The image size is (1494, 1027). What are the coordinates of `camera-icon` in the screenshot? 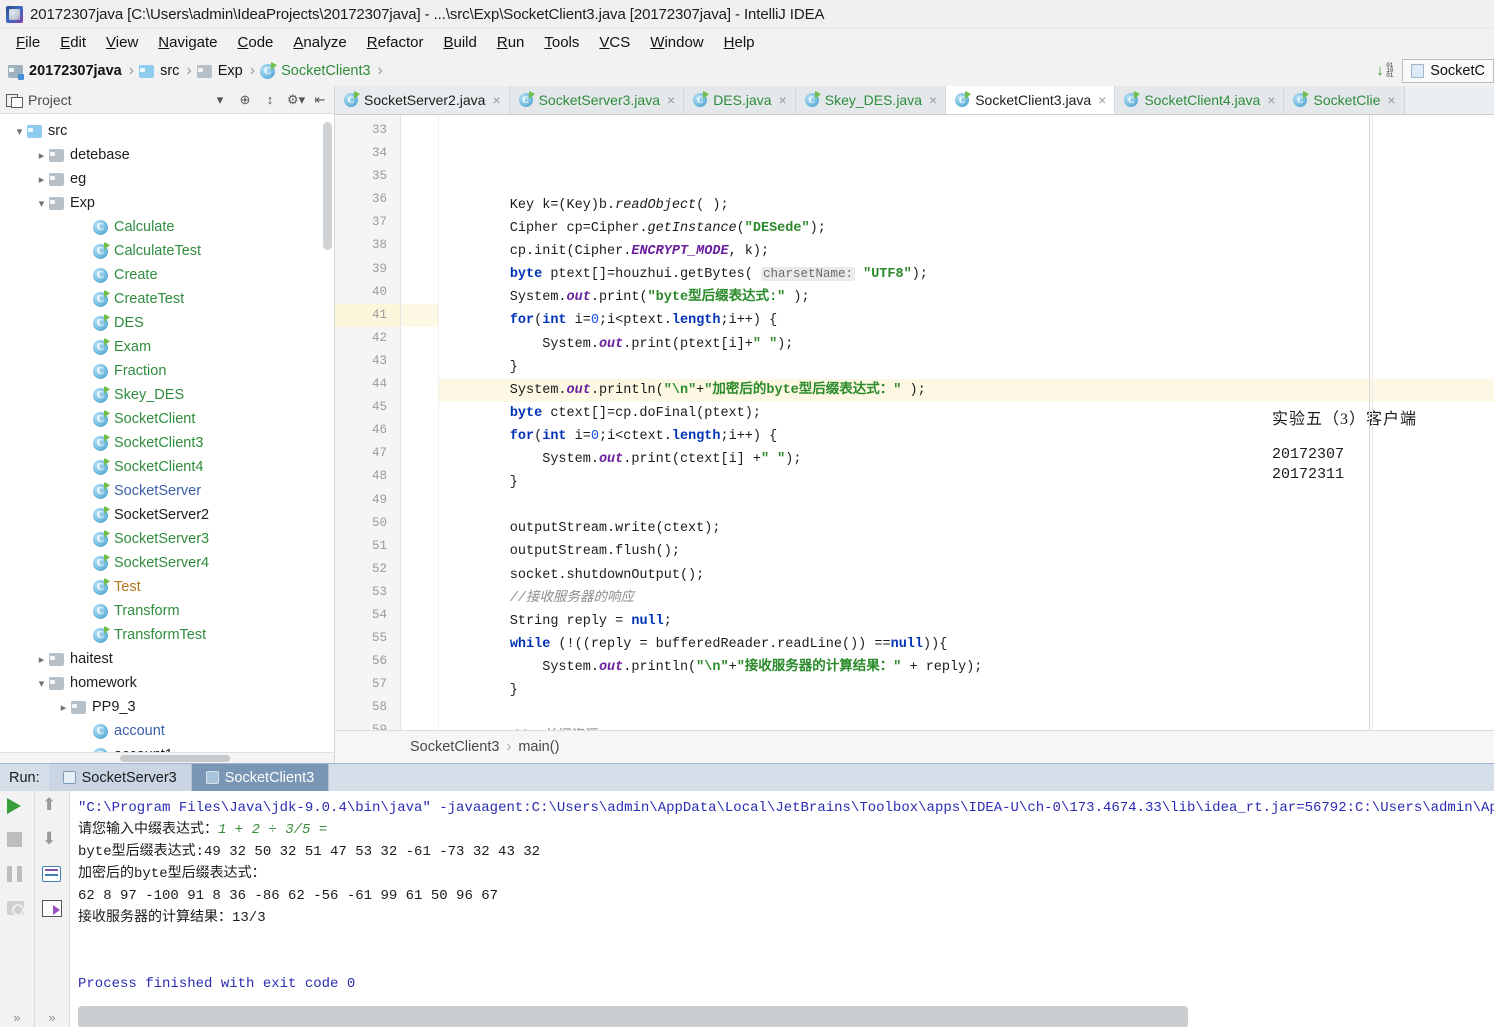 It's located at (17, 908).